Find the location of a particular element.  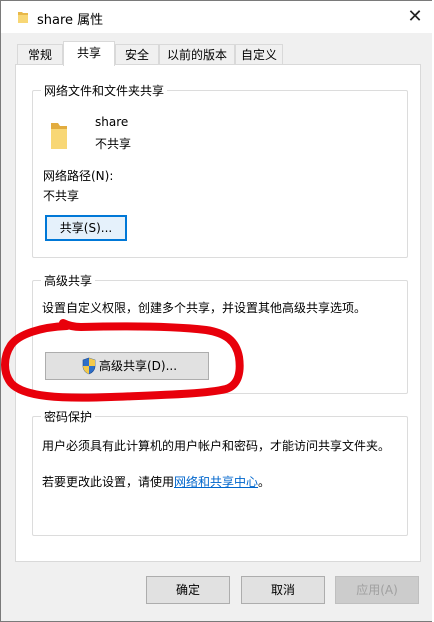

network-path-value: 不共享 is located at coordinates (61, 196).